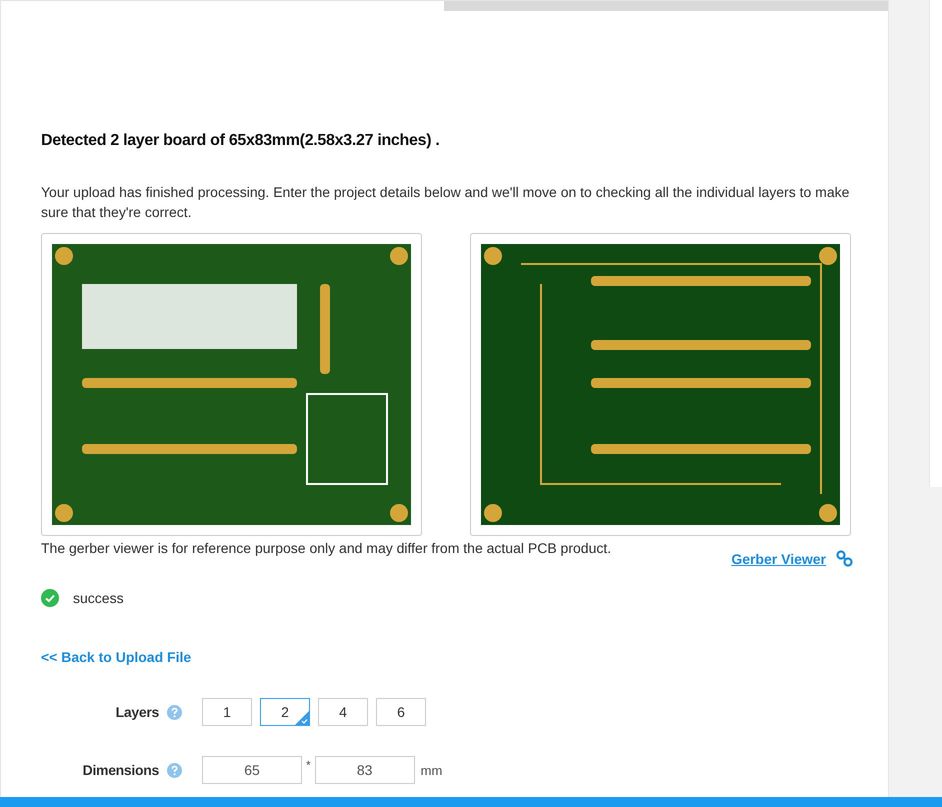 The height and width of the screenshot is (807, 942). Describe the element at coordinates (227, 712) in the screenshot. I see `layer-option: 1` at that location.